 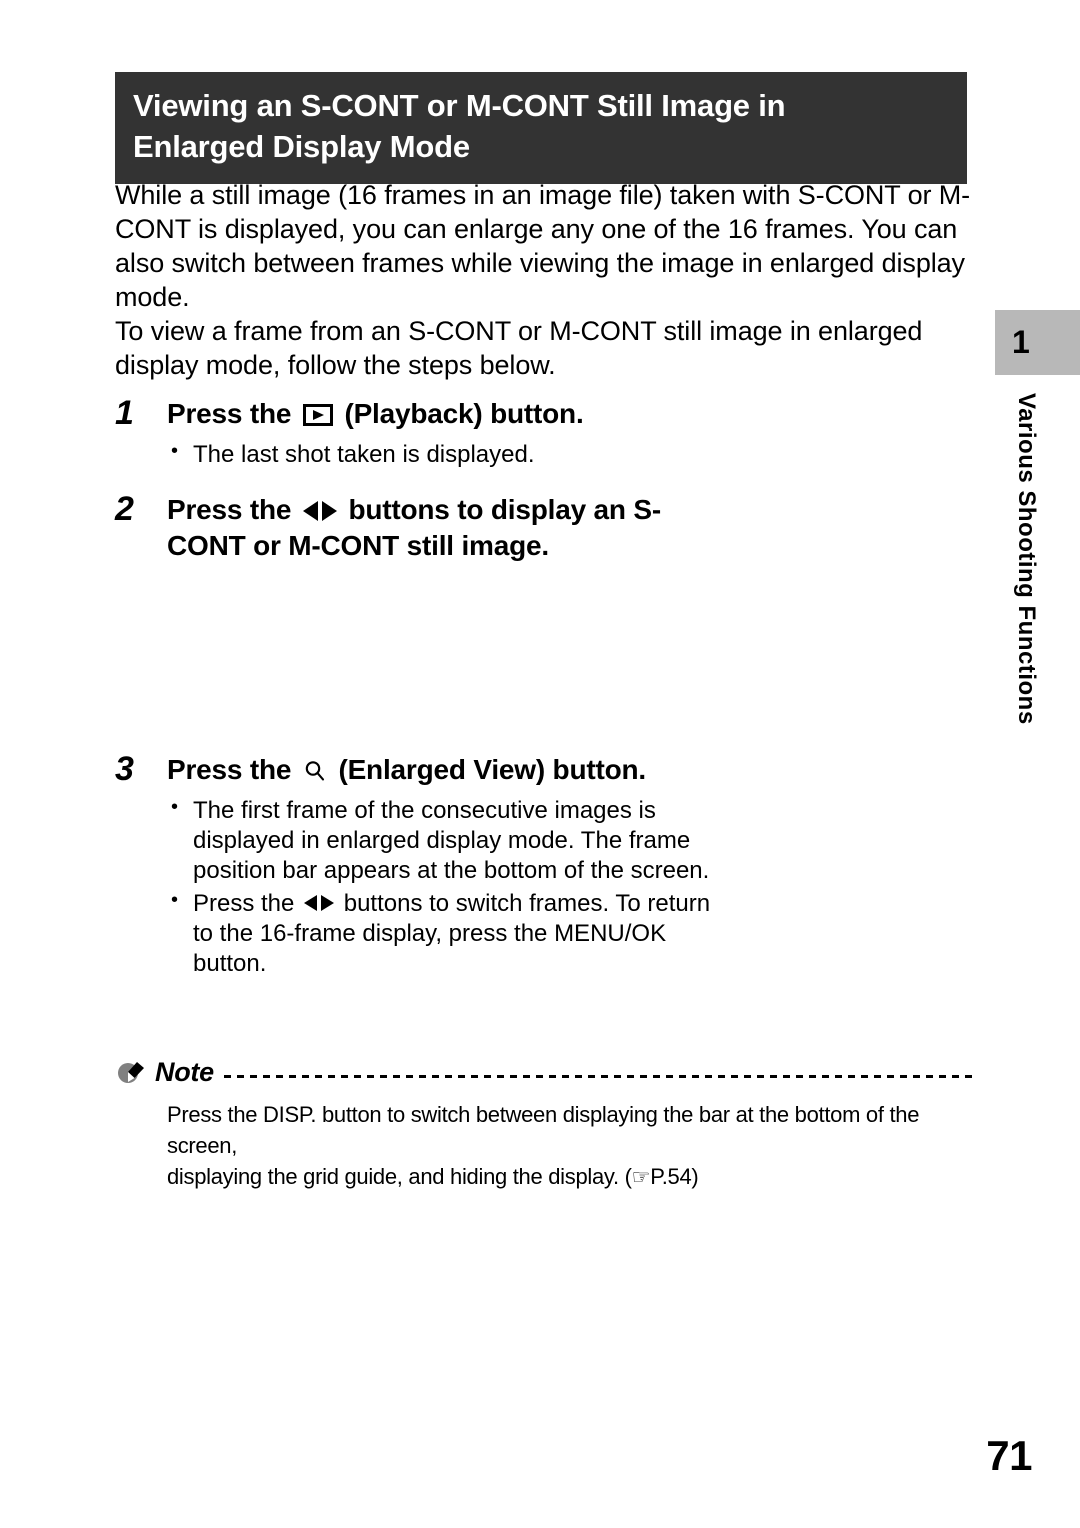 What do you see at coordinates (1021, 342) in the screenshot?
I see `chapter-number: 1` at bounding box center [1021, 342].